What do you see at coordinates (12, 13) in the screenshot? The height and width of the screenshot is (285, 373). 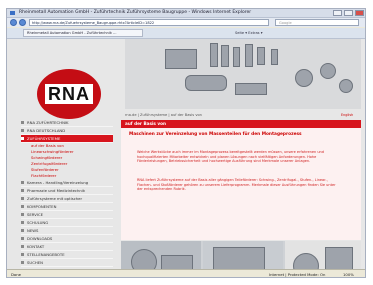 I see `ie-icon` at bounding box center [12, 13].